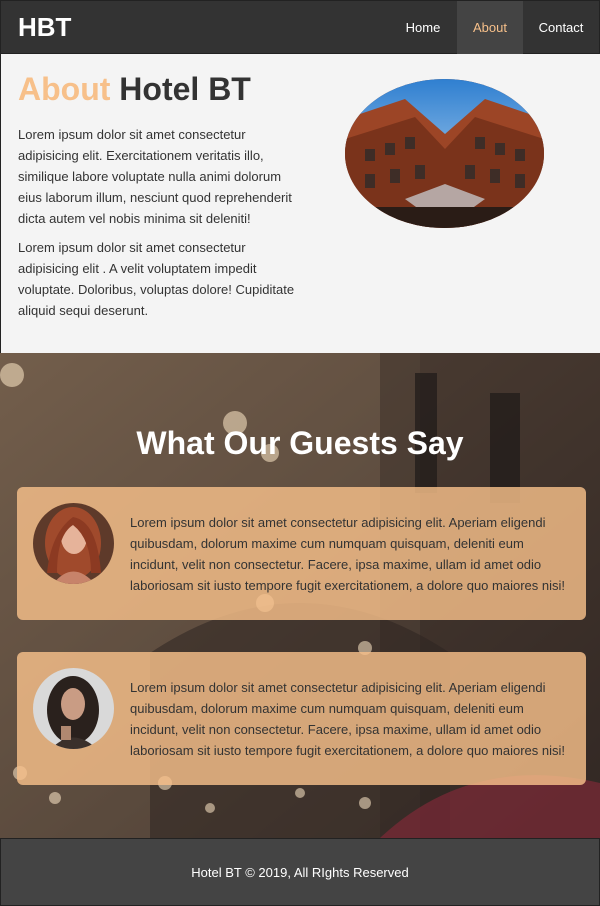  I want to click on about-title-accent: About, so click(64, 89).